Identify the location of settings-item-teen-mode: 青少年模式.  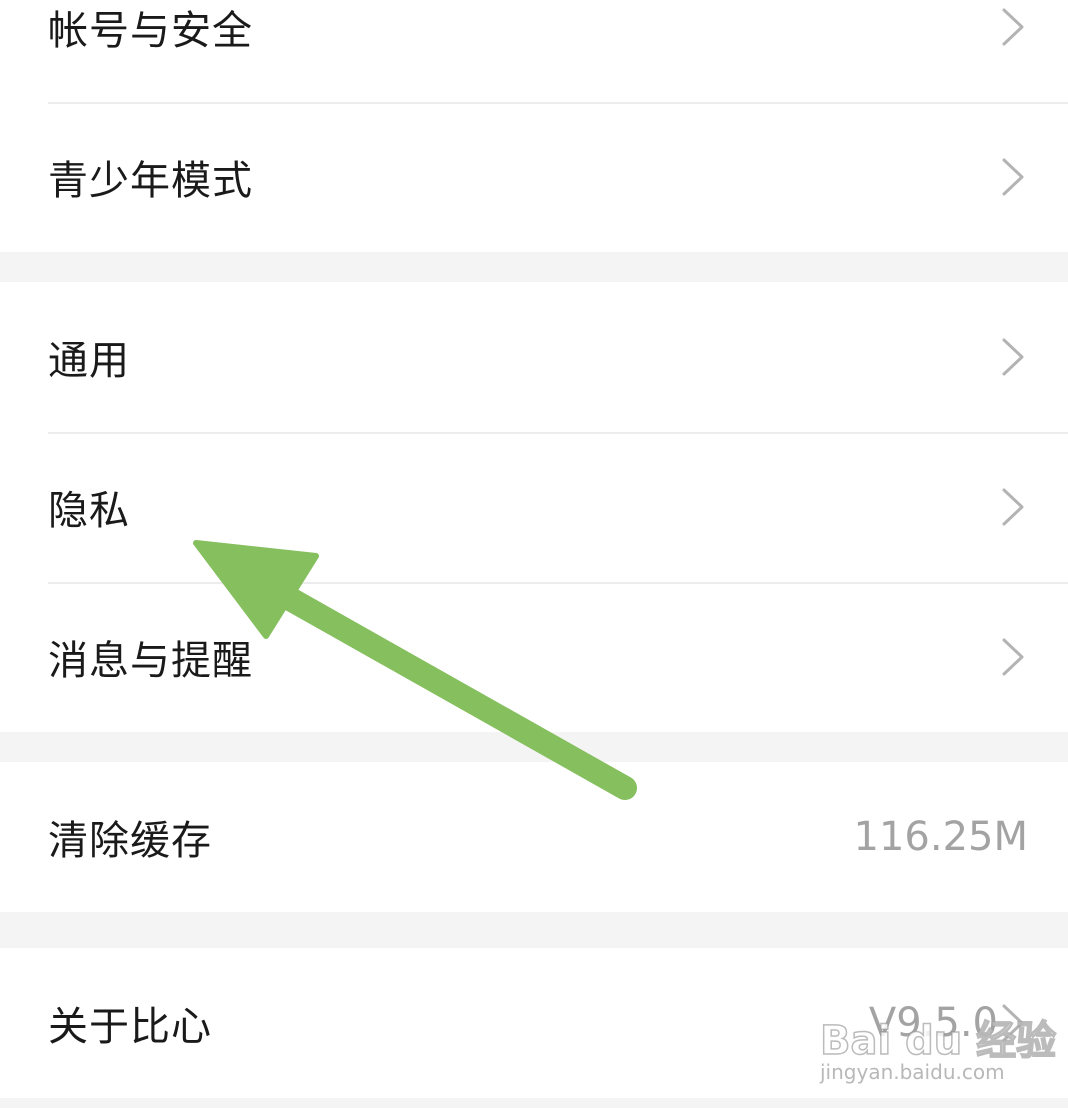
(534, 177).